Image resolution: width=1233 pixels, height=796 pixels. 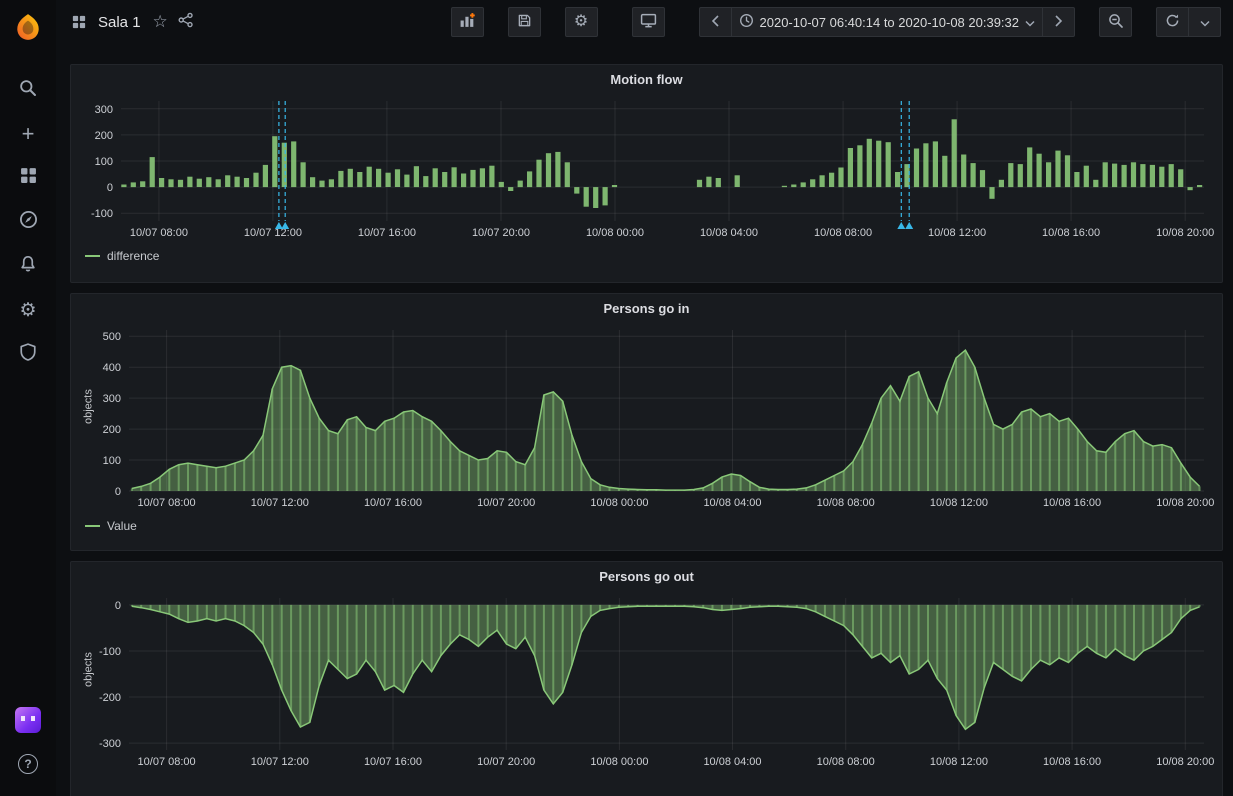 I want to click on dashboard-grid-icon, so click(x=79, y=22).